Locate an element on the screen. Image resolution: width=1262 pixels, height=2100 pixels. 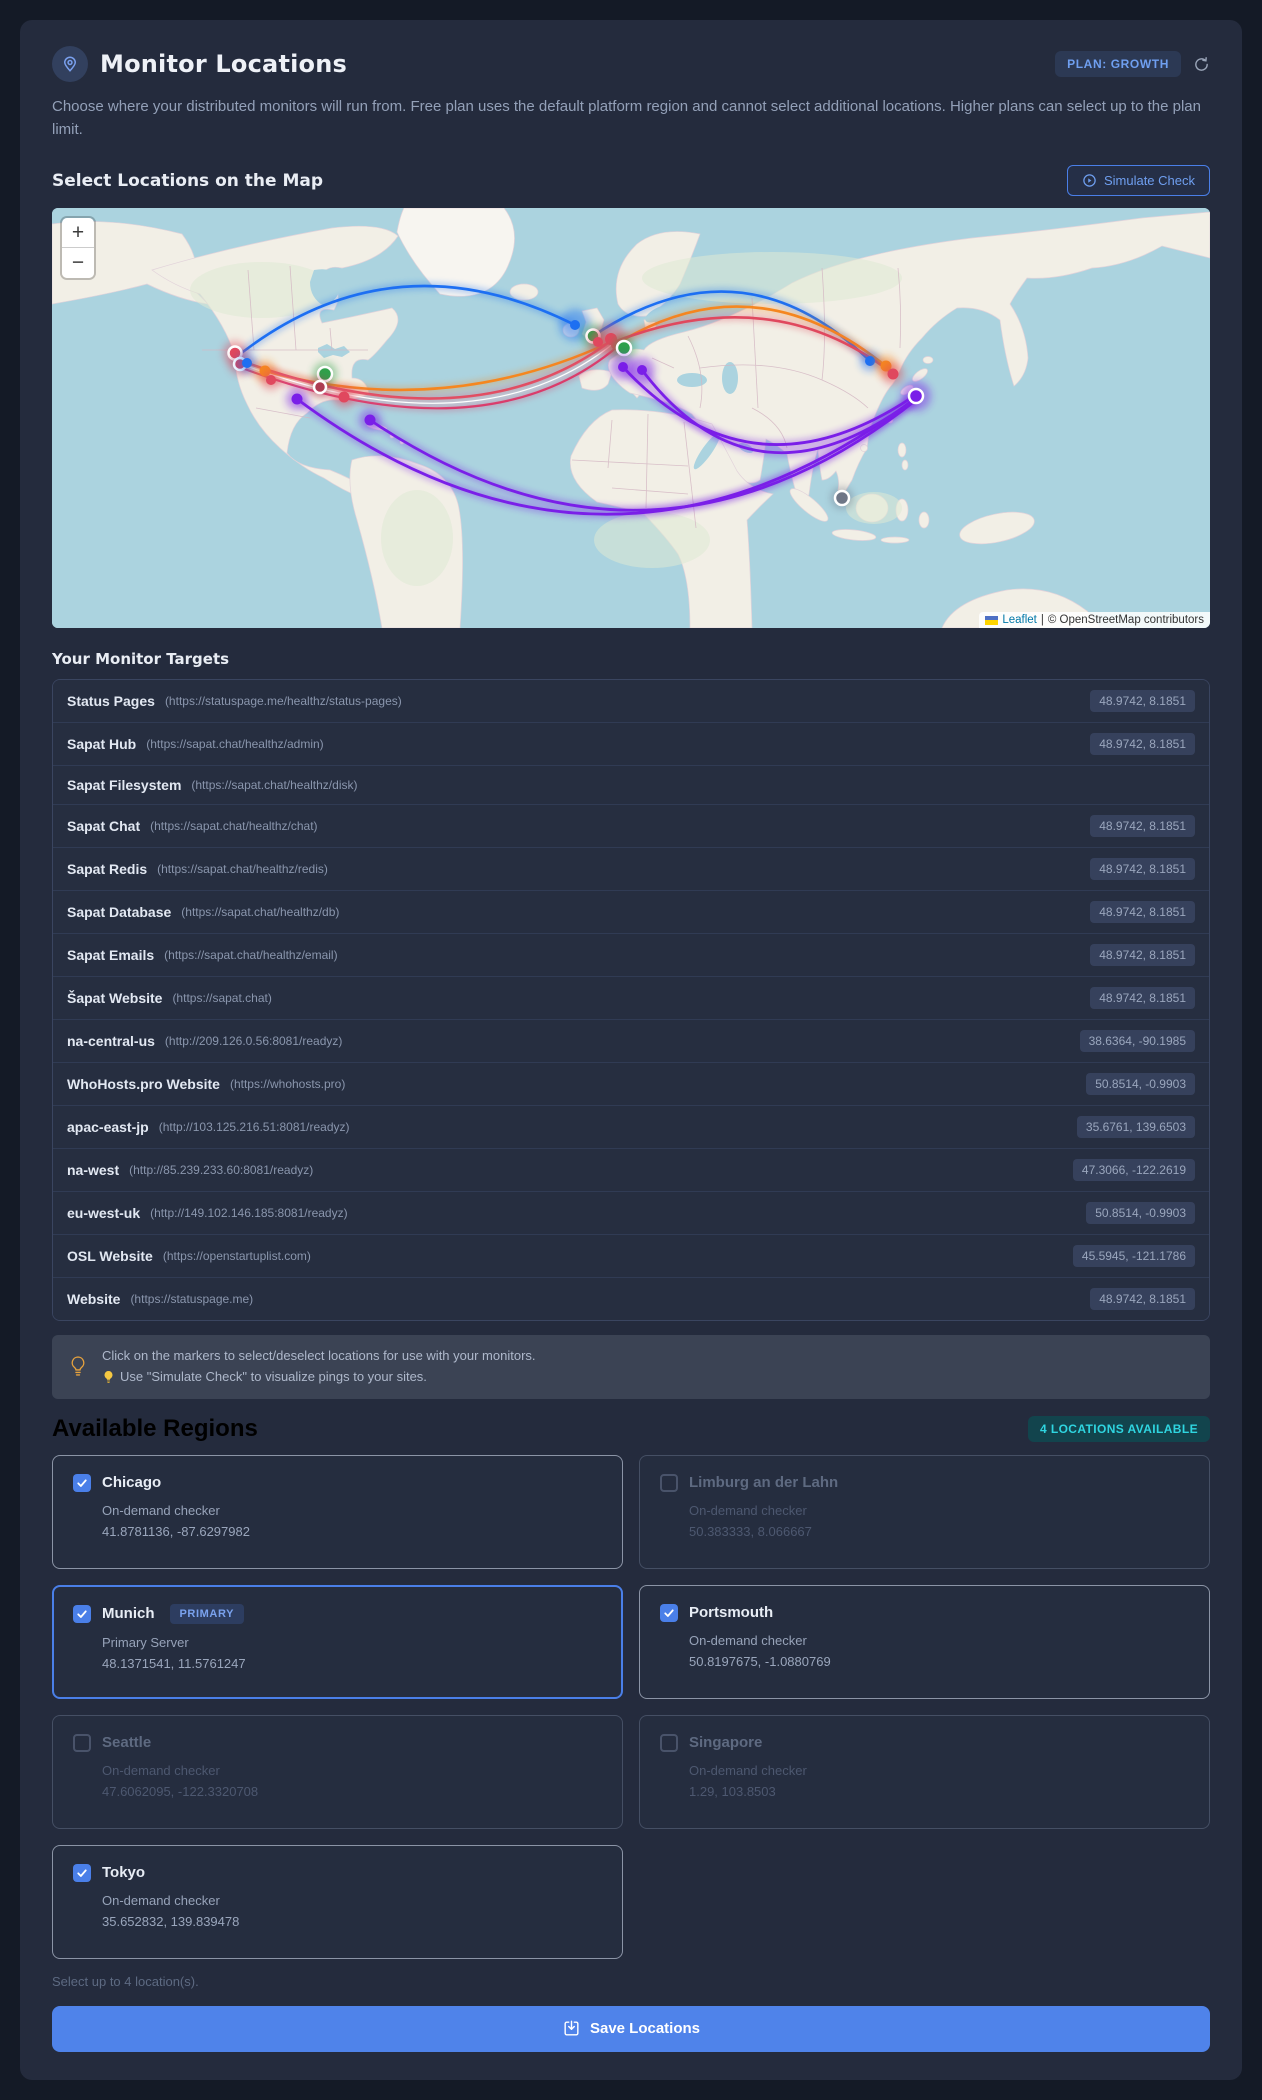
region-coordinates: 47.6062095, -122.3320708 is located at coordinates (180, 1791).